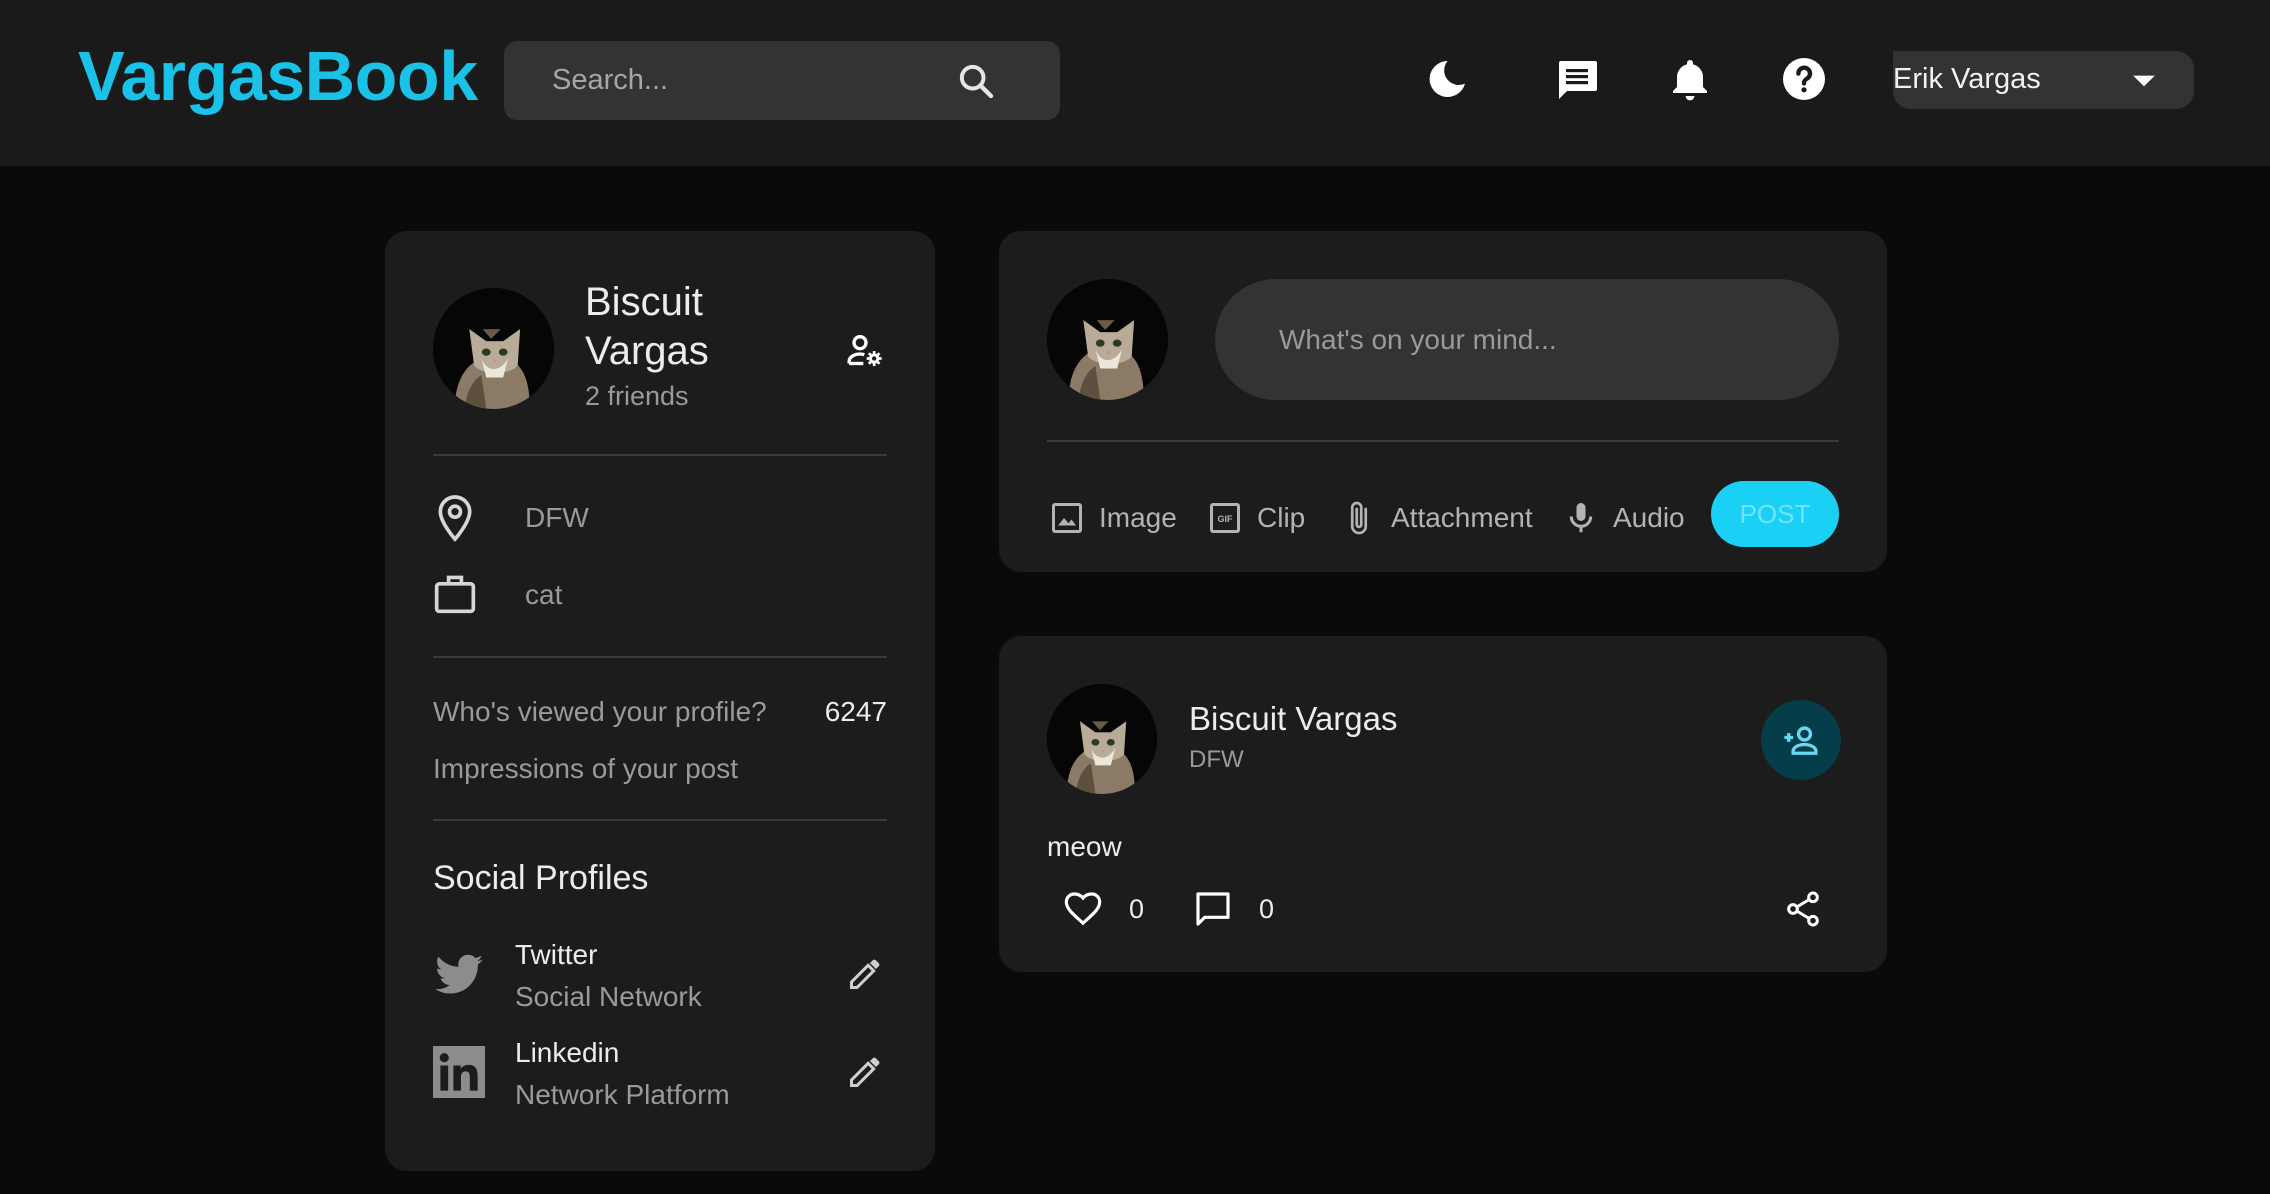 The width and height of the screenshot is (2270, 1194). Describe the element at coordinates (1281, 517) in the screenshot. I see `tool-label-clip: Clip` at that location.